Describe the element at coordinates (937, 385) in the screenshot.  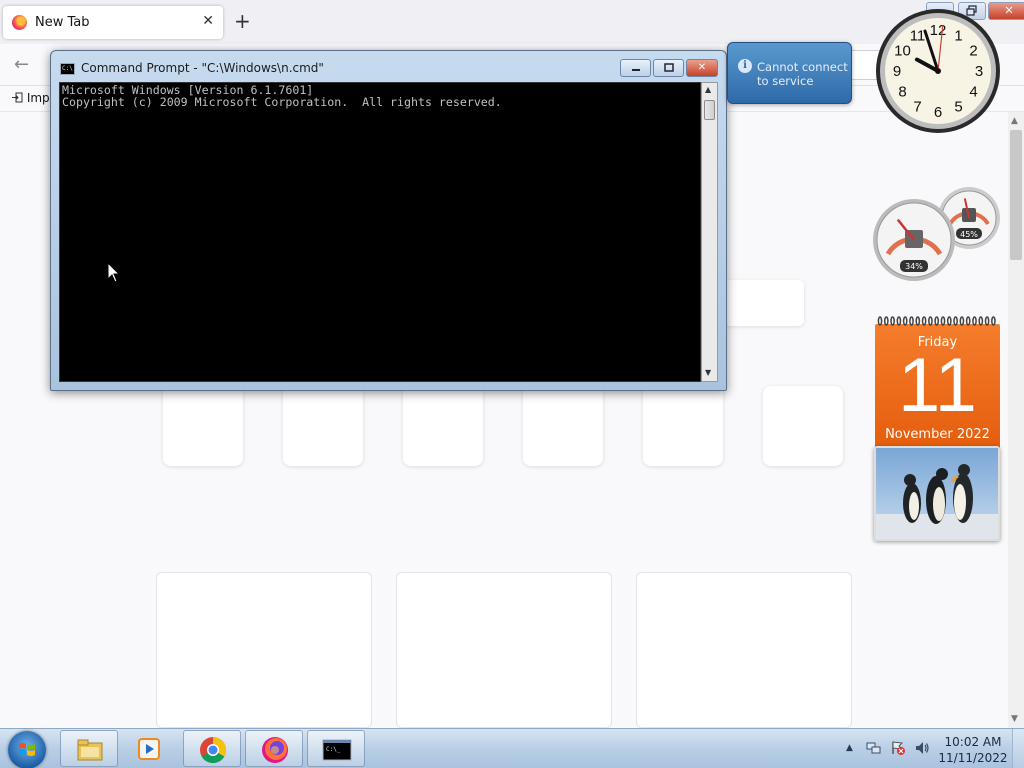
I see `calendar-date: 11` at that location.